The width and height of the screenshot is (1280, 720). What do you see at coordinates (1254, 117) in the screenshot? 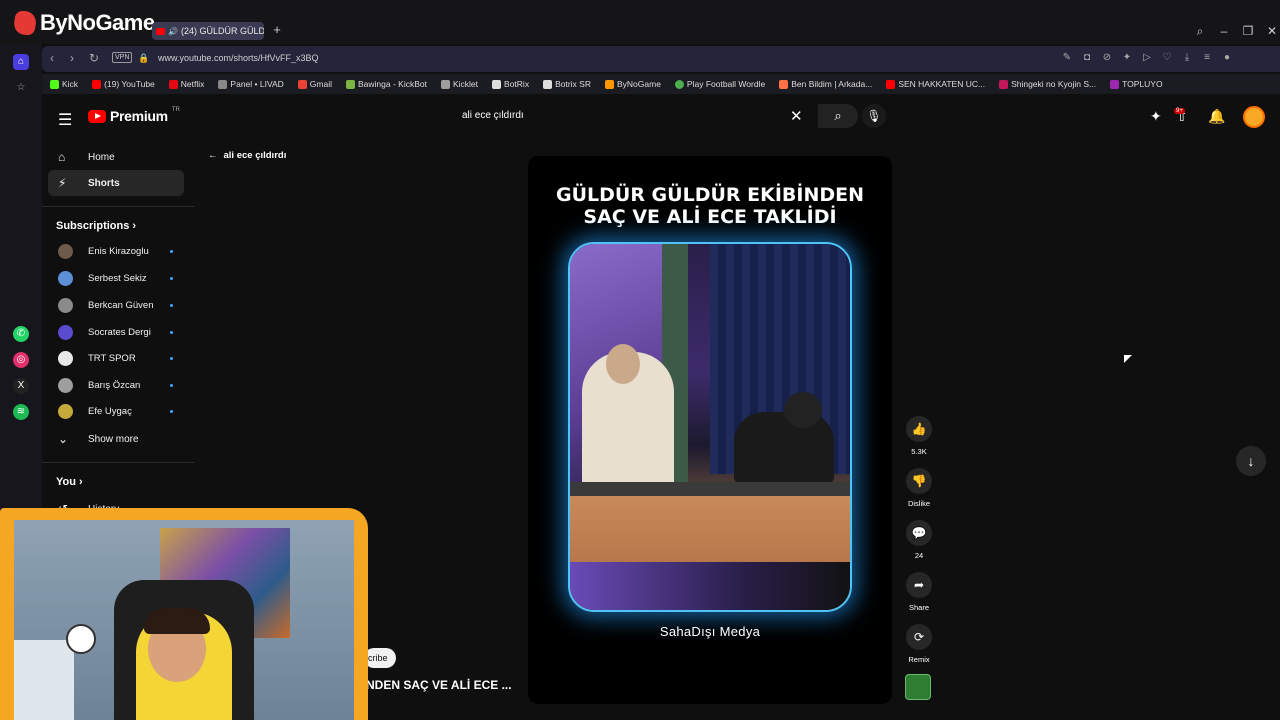
I see `account-avatar` at bounding box center [1254, 117].